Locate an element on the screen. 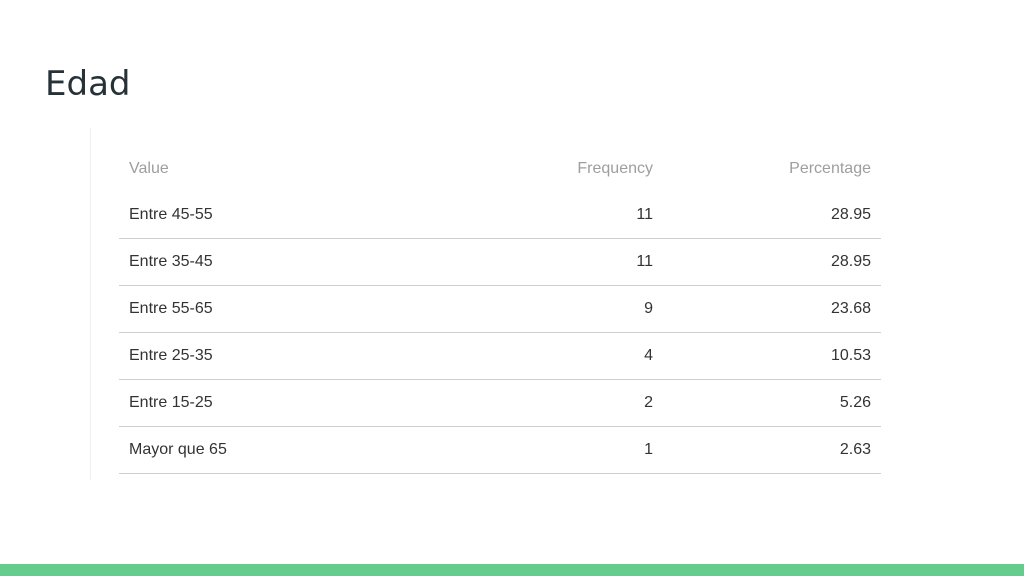  cell-percentage: 5.26 is located at coordinates (772, 403).